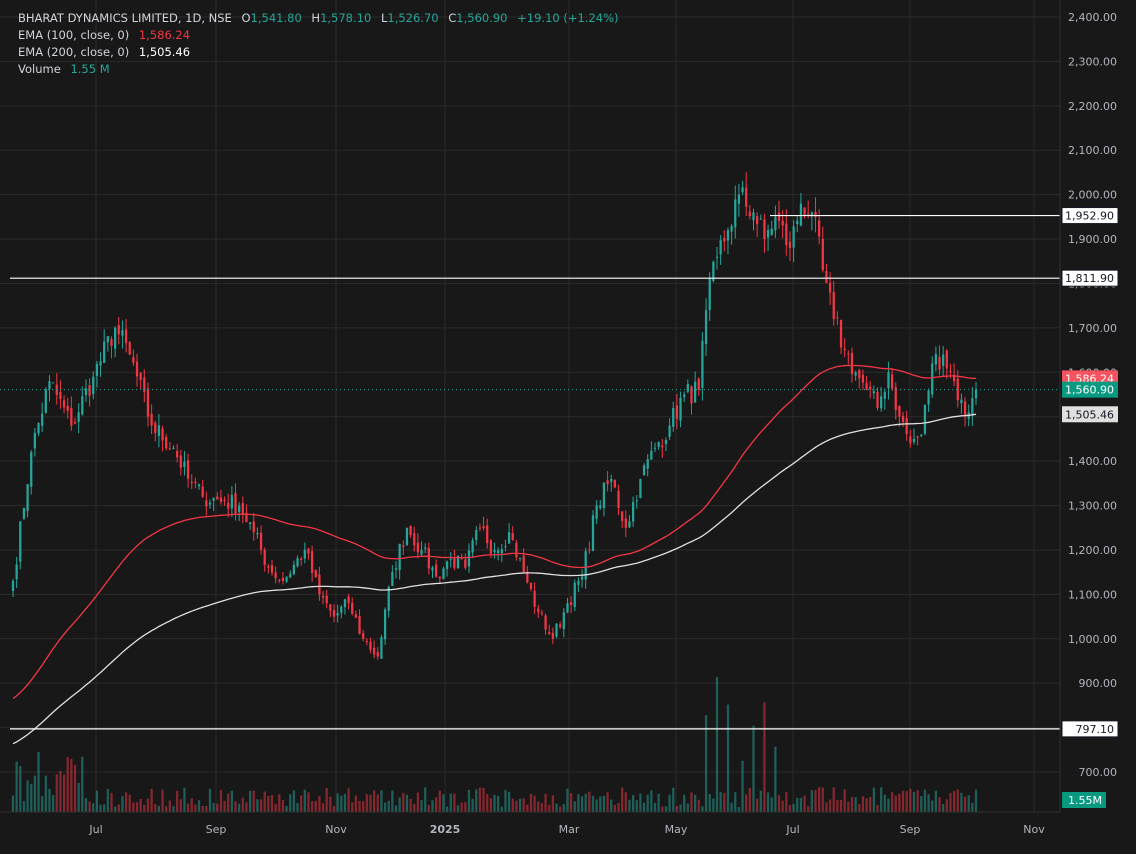 The image size is (1136, 854). What do you see at coordinates (1089, 216) in the screenshot?
I see `hline-price-tag: 1,952.90` at bounding box center [1089, 216].